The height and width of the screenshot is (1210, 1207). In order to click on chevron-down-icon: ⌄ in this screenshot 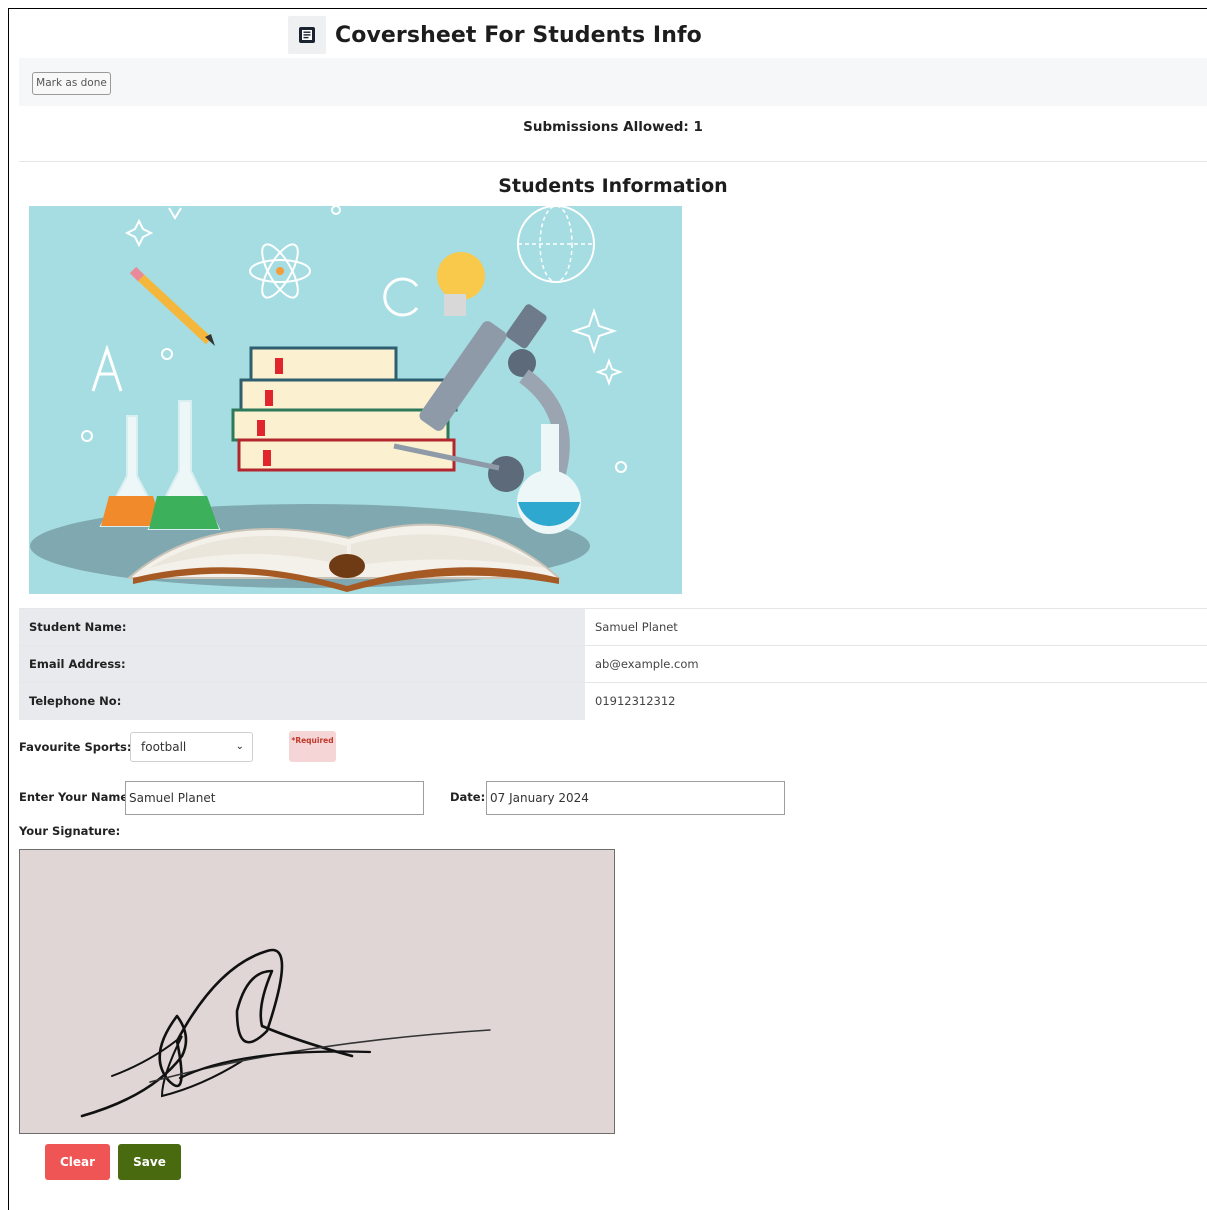, I will do `click(239, 746)`.